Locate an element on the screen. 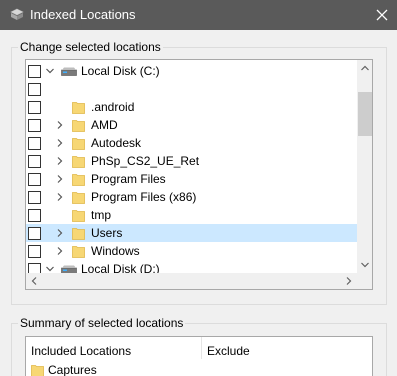  scroll-down-arrow-icon is located at coordinates (365, 265).